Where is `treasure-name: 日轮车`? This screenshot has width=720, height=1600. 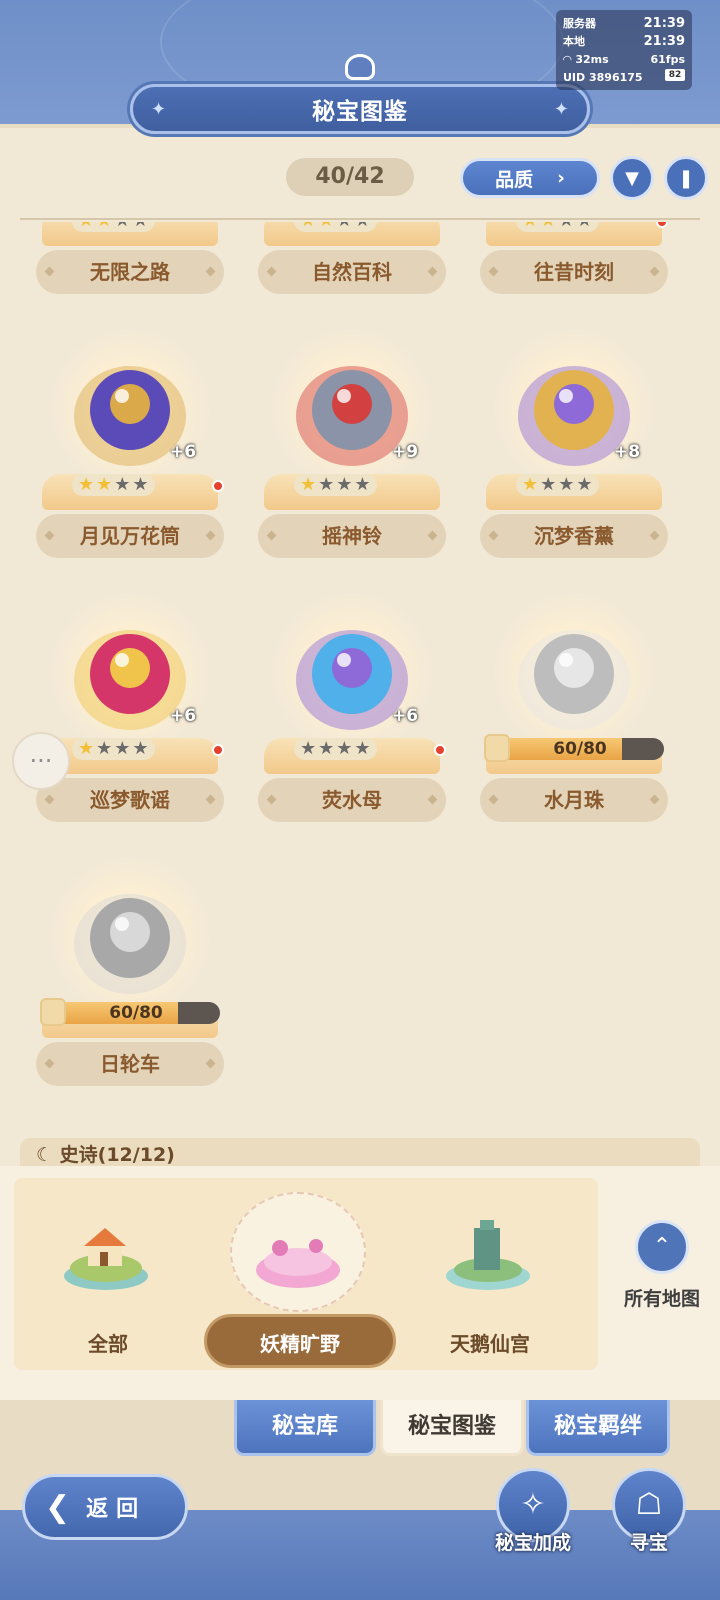
treasure-name: 日轮车 is located at coordinates (130, 1064).